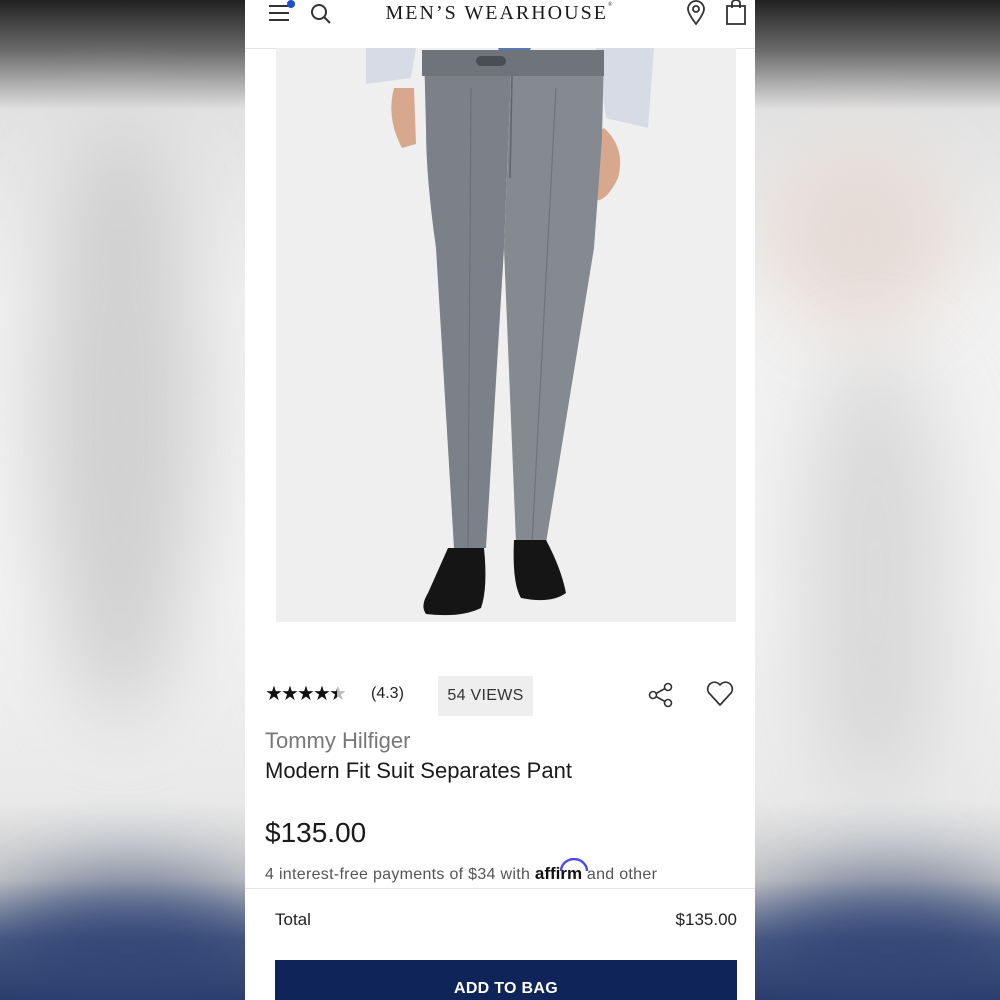  I want to click on star-rating: ★ ★ ★ ★ ★, so click(306, 694).